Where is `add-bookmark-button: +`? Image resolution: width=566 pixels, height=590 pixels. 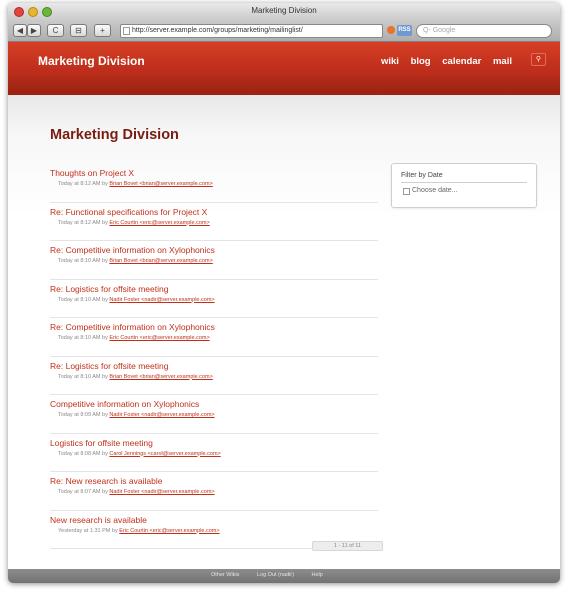 add-bookmark-button: + is located at coordinates (102, 30).